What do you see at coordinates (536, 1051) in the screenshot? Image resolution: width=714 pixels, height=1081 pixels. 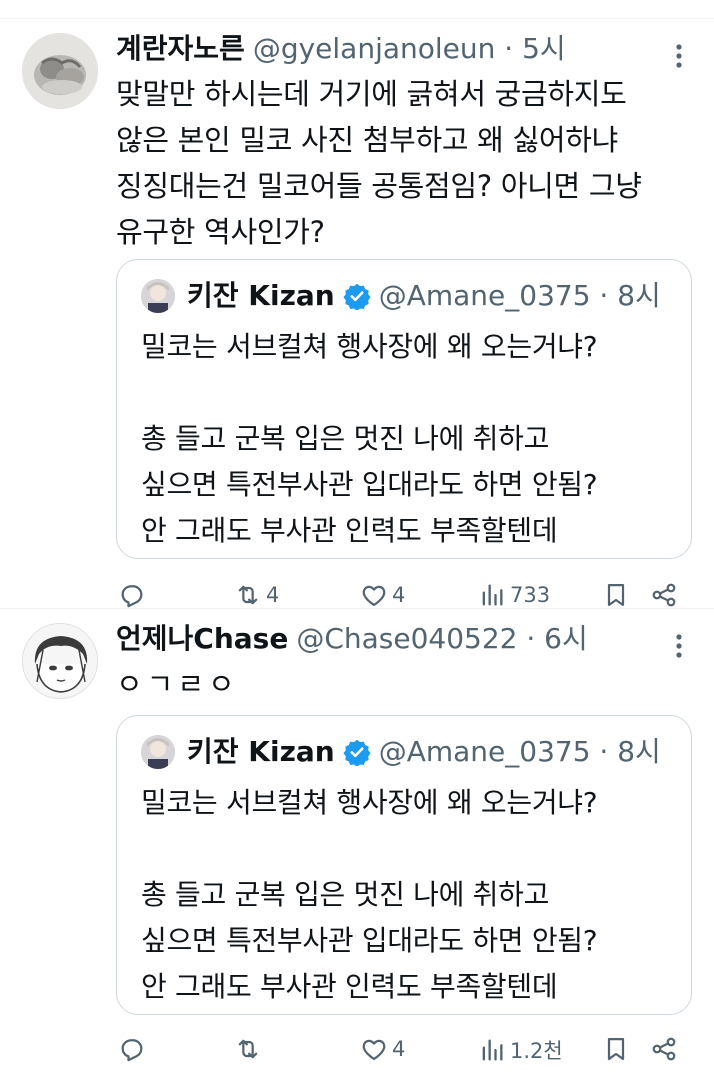 I see `views-count: 1.2천` at bounding box center [536, 1051].